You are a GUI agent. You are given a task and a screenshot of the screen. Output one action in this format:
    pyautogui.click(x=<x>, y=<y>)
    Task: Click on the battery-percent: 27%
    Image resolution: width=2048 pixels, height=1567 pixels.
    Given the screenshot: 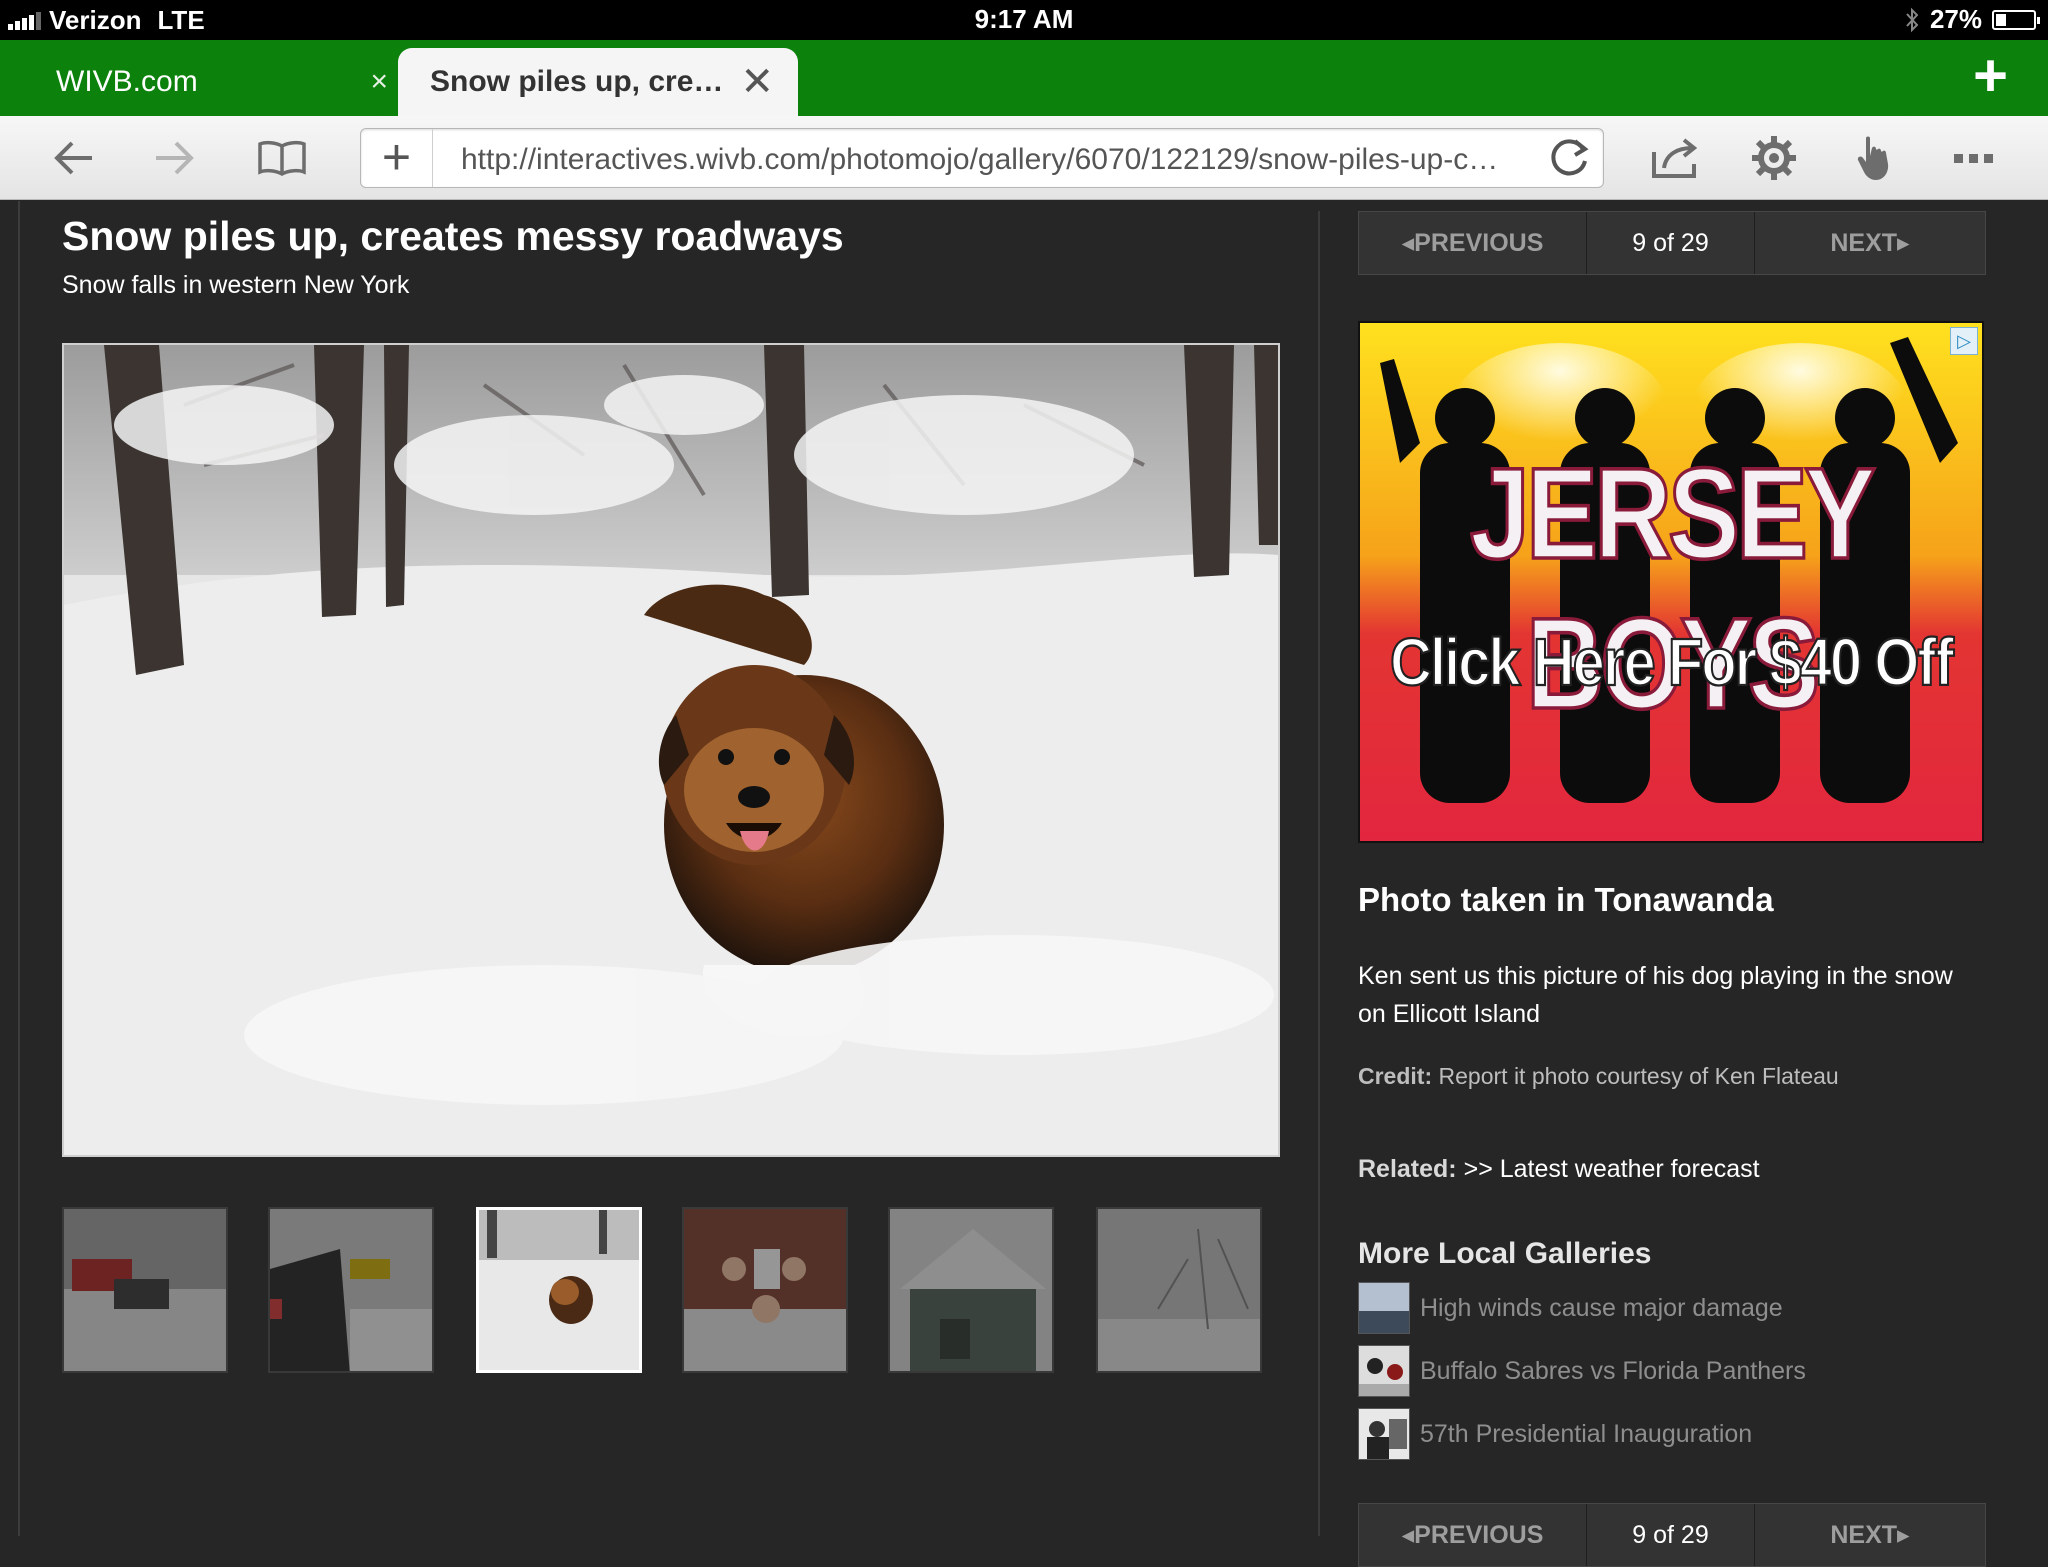 What is the action you would take?
    pyautogui.click(x=1955, y=19)
    